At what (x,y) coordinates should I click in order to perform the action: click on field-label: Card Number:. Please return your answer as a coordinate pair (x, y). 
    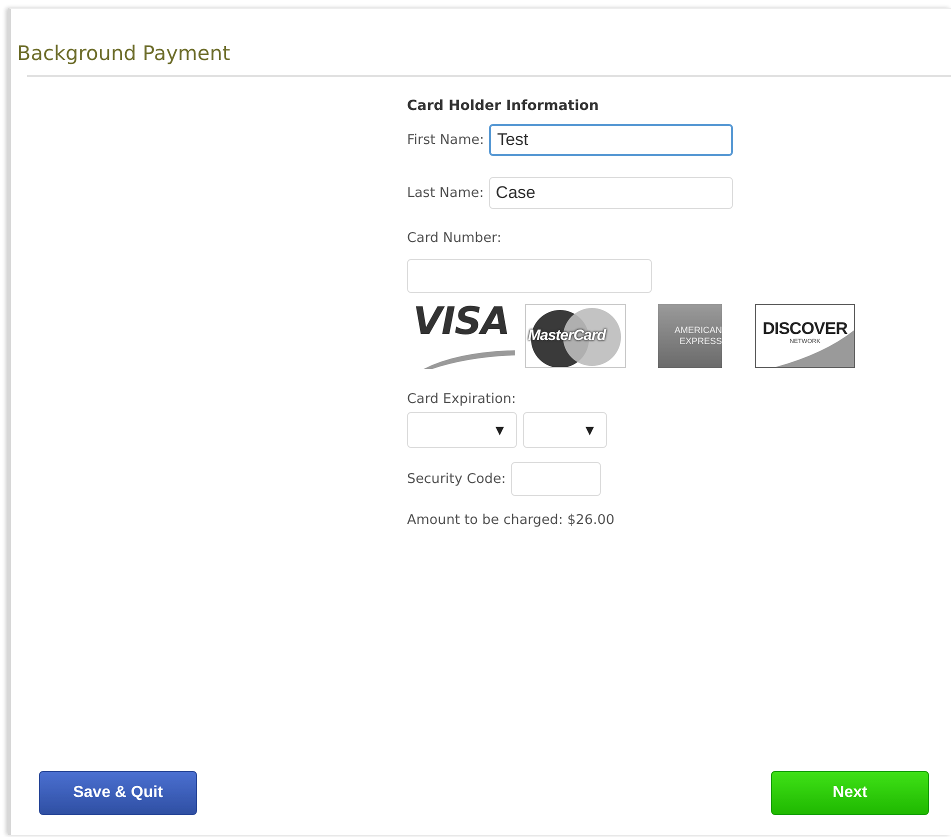
    Looking at the image, I should click on (454, 238).